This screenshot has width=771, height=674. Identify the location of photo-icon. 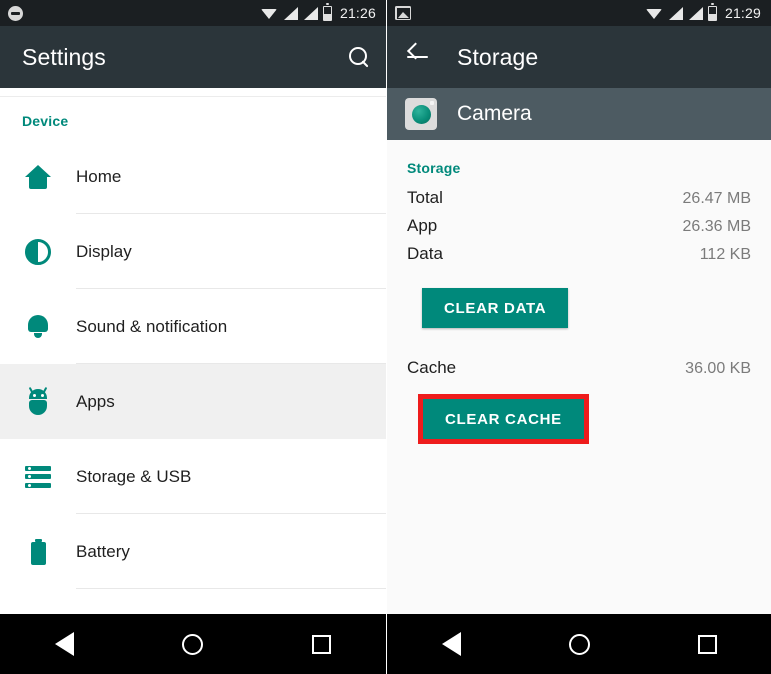
(403, 13).